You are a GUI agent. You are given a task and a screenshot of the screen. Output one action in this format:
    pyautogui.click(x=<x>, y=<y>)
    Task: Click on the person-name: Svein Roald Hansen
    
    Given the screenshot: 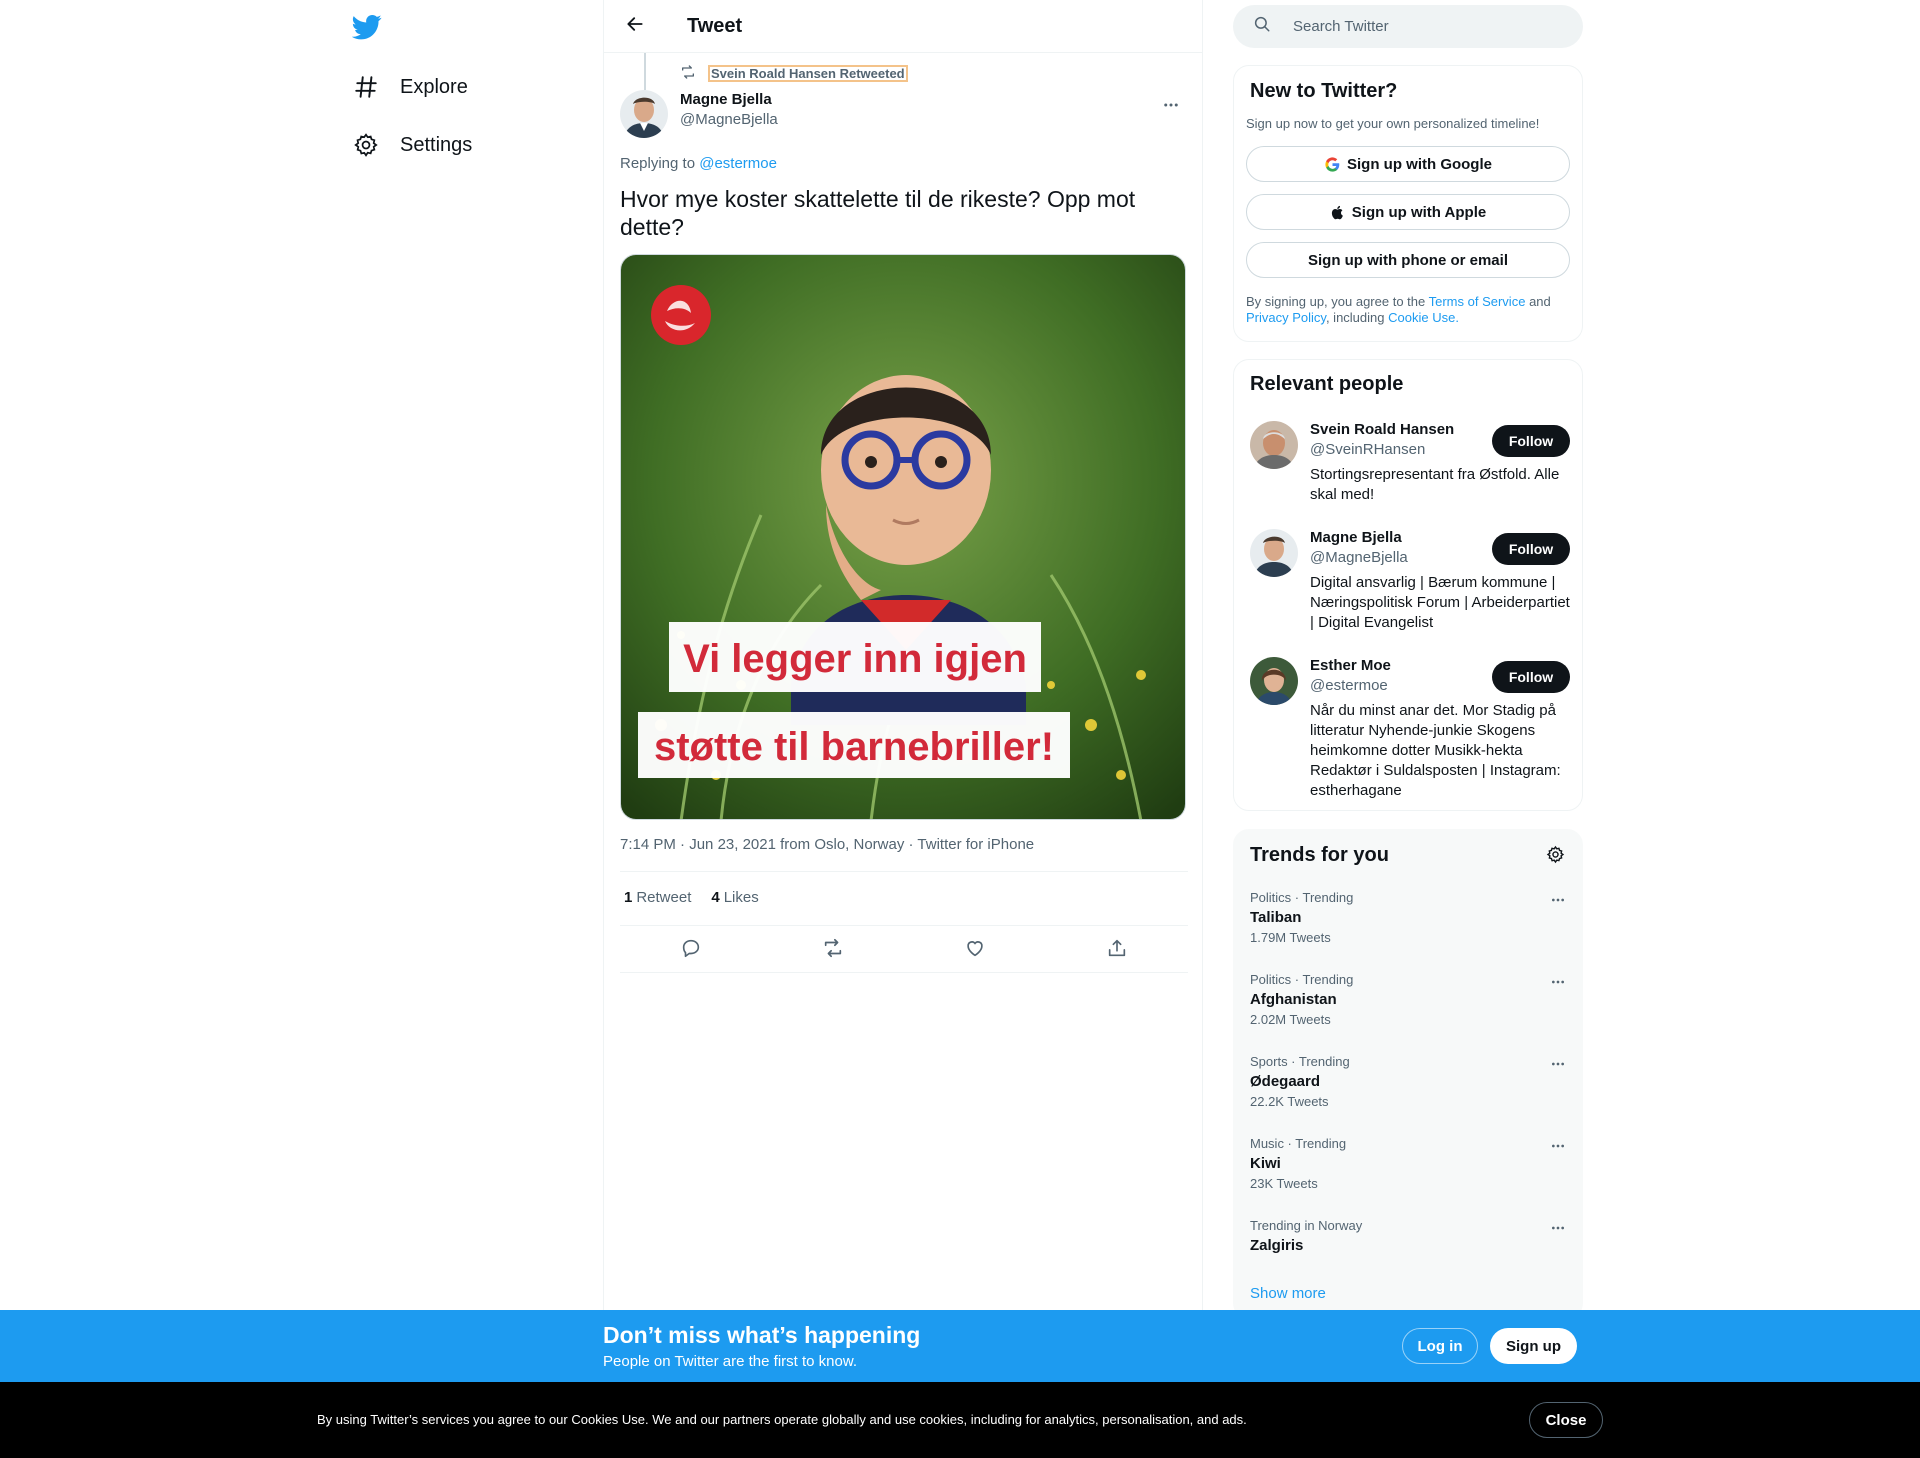 What is the action you would take?
    pyautogui.click(x=1382, y=429)
    